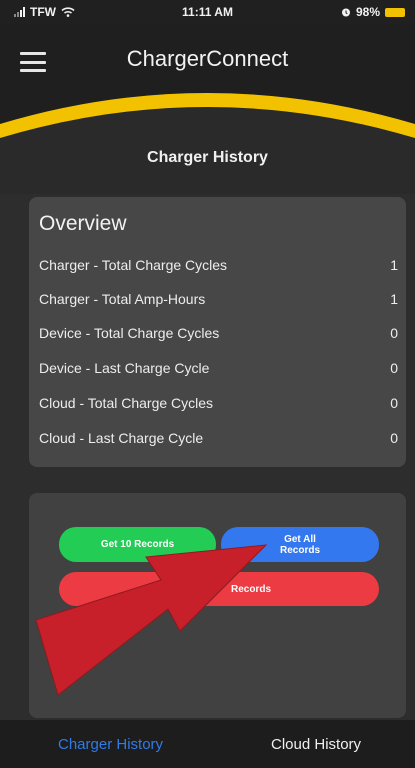  What do you see at coordinates (137, 544) in the screenshot?
I see `get-10-records-button: Get 10 Records` at bounding box center [137, 544].